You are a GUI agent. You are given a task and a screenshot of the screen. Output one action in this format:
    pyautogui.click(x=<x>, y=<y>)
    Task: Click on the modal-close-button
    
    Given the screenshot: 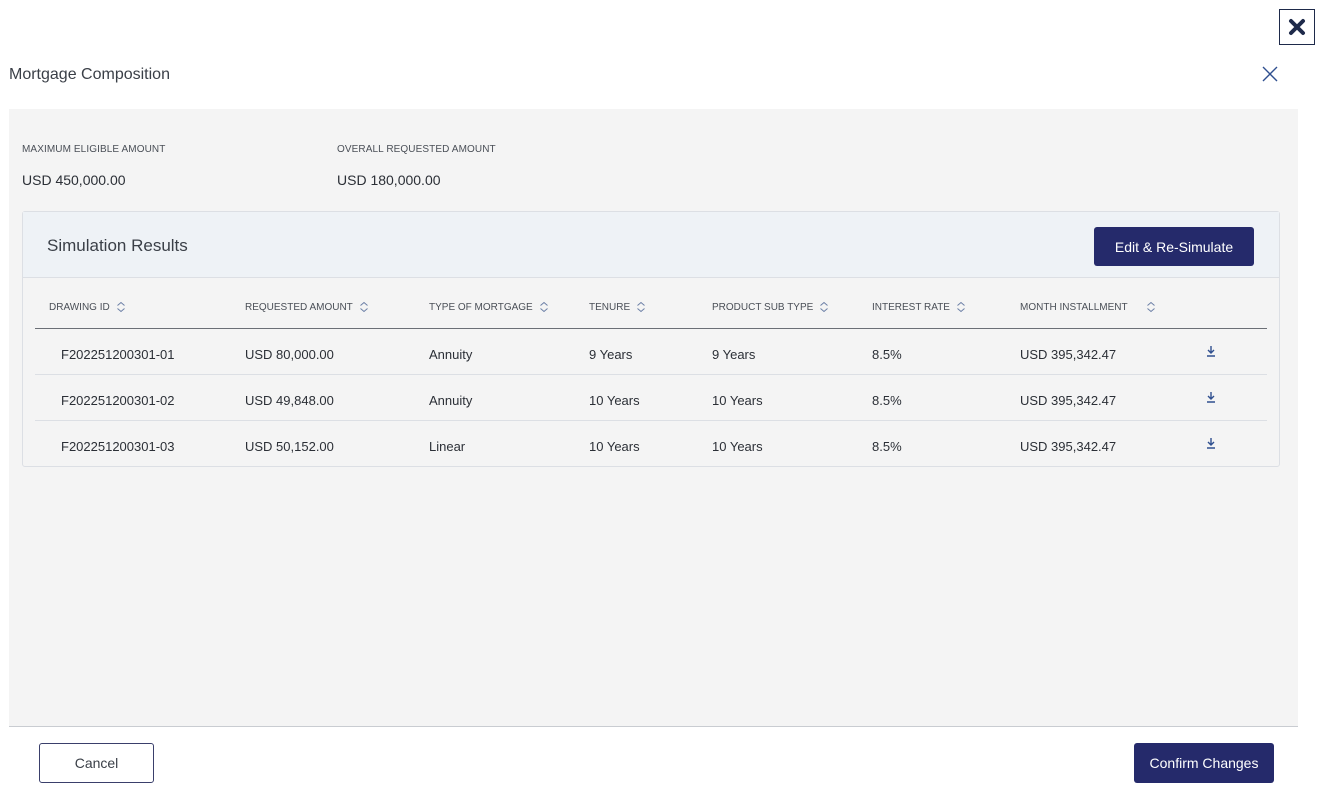 What is the action you would take?
    pyautogui.click(x=1270, y=74)
    